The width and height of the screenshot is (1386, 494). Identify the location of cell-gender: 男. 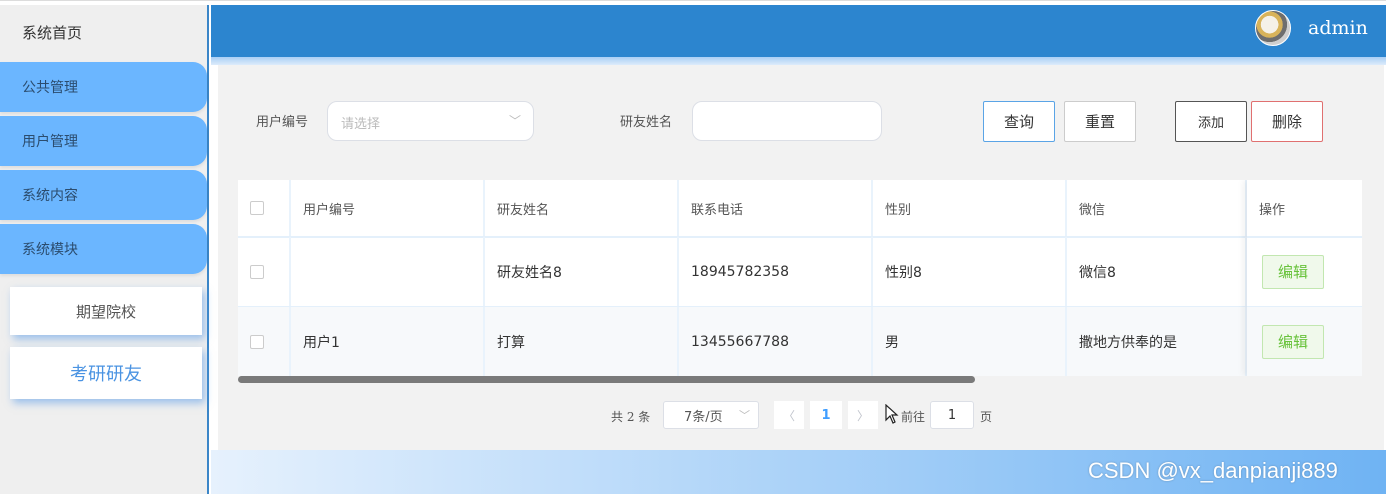
(970, 341).